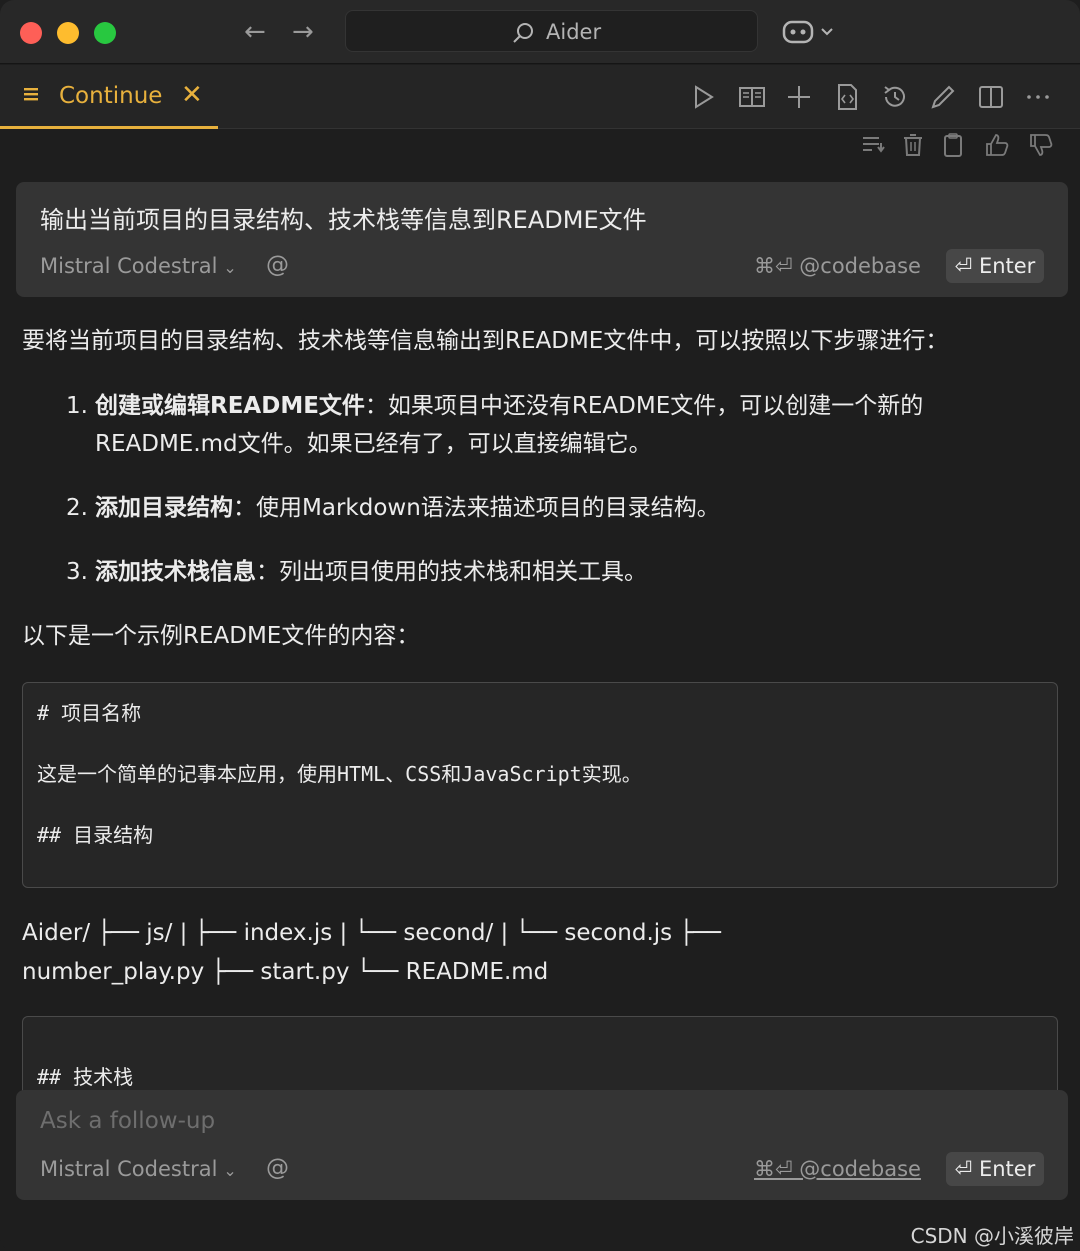  Describe the element at coordinates (31, 94) in the screenshot. I see `menu-icon` at that location.